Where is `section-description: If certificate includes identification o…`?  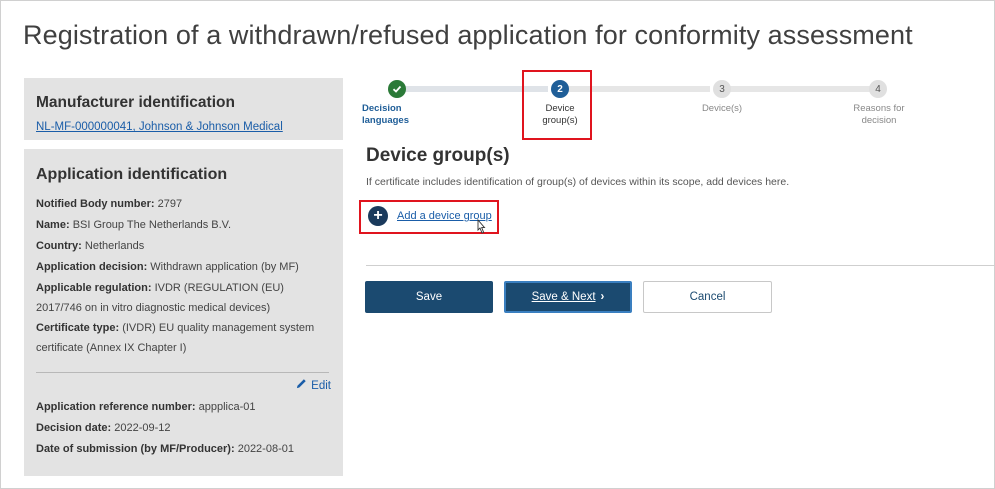
section-description: If certificate includes identification o… is located at coordinates (578, 182).